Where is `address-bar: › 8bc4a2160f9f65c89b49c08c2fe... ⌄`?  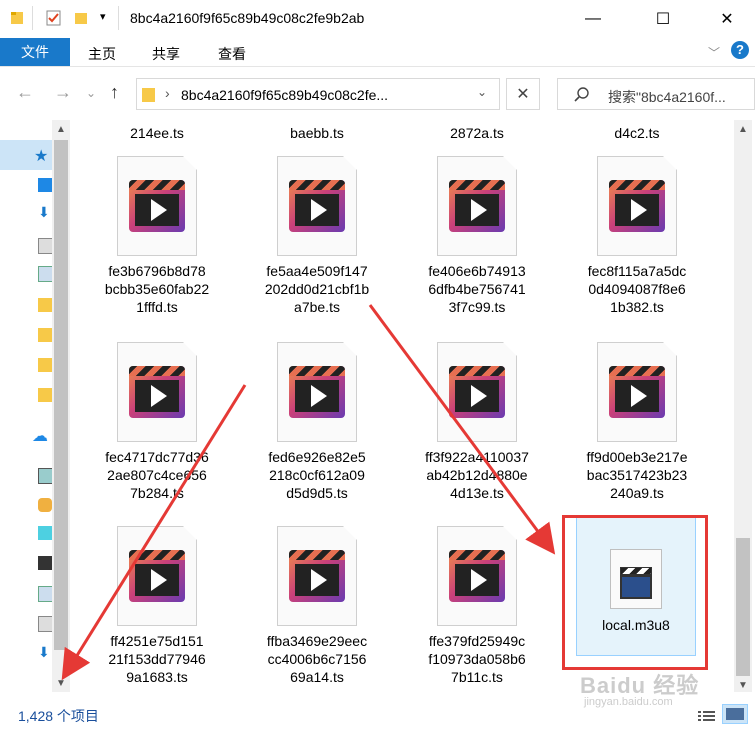
address-bar: › 8bc4a2160f9f65c89b49c08c2fe... ⌄ is located at coordinates (318, 94).